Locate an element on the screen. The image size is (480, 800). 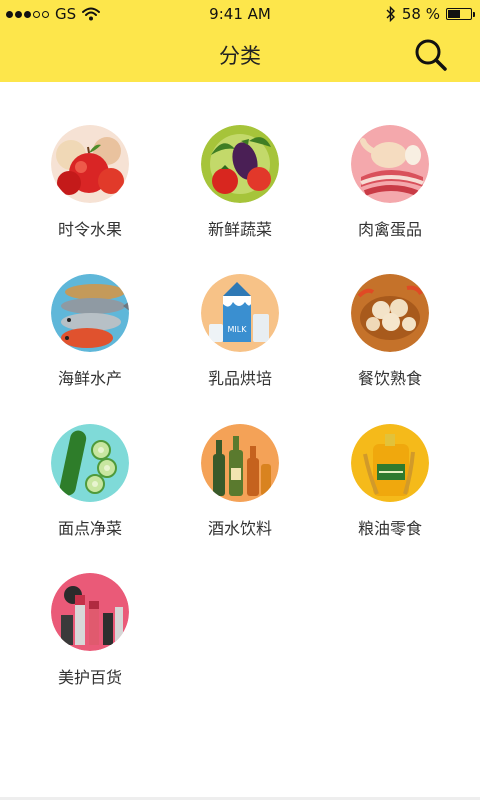
category-item-cucumber: 面点净菜 is located at coordinates (90, 481).